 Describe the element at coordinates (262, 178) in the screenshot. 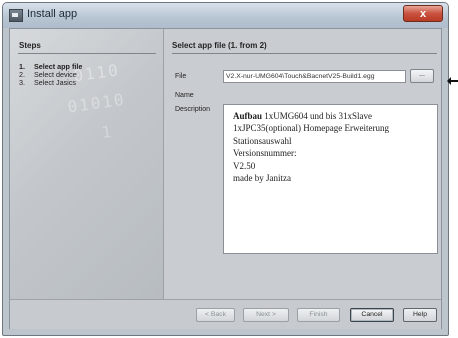

I see `description-line: made by Janitza` at that location.